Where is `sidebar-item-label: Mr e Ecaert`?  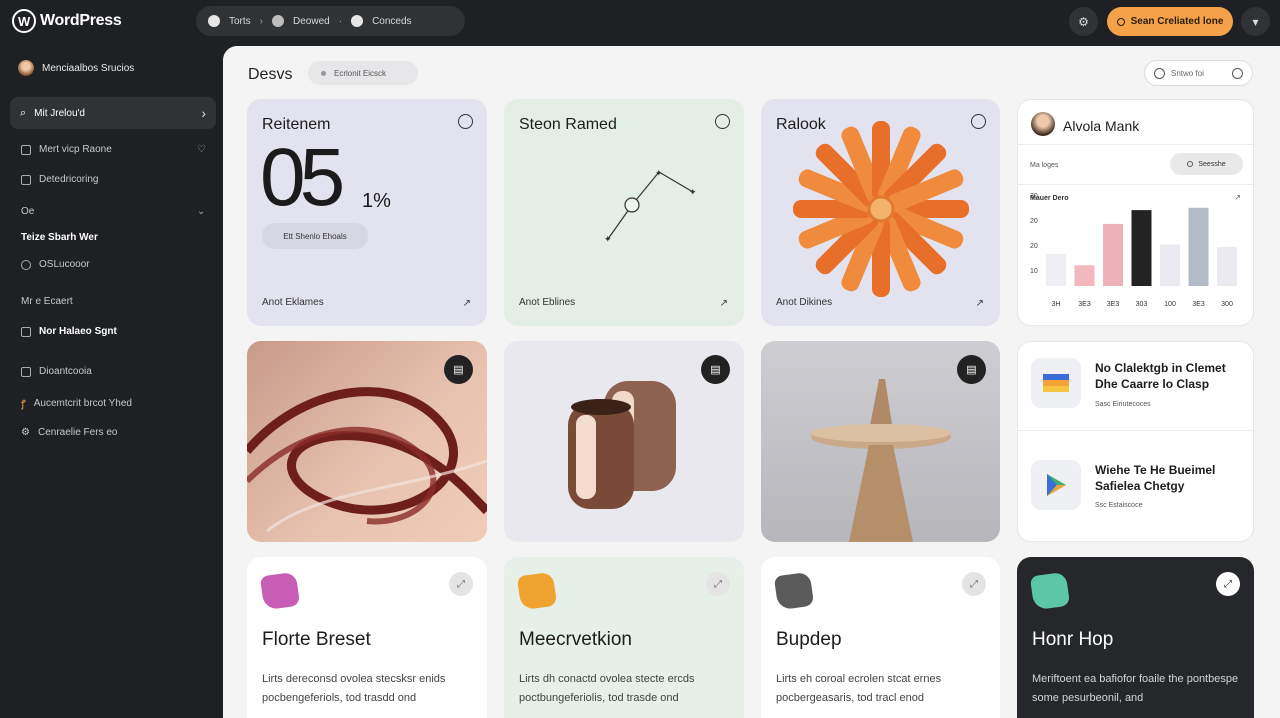 sidebar-item-label: Mr e Ecaert is located at coordinates (47, 301).